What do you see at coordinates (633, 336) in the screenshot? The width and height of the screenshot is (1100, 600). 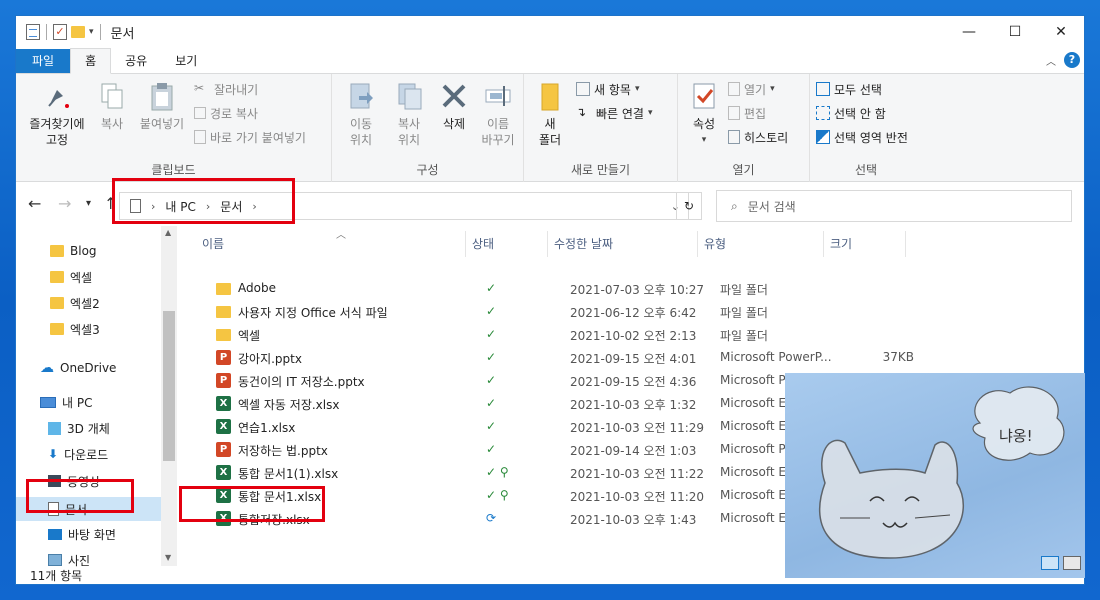 I see `file-date: 2021-10-02 오전 2:13` at bounding box center [633, 336].